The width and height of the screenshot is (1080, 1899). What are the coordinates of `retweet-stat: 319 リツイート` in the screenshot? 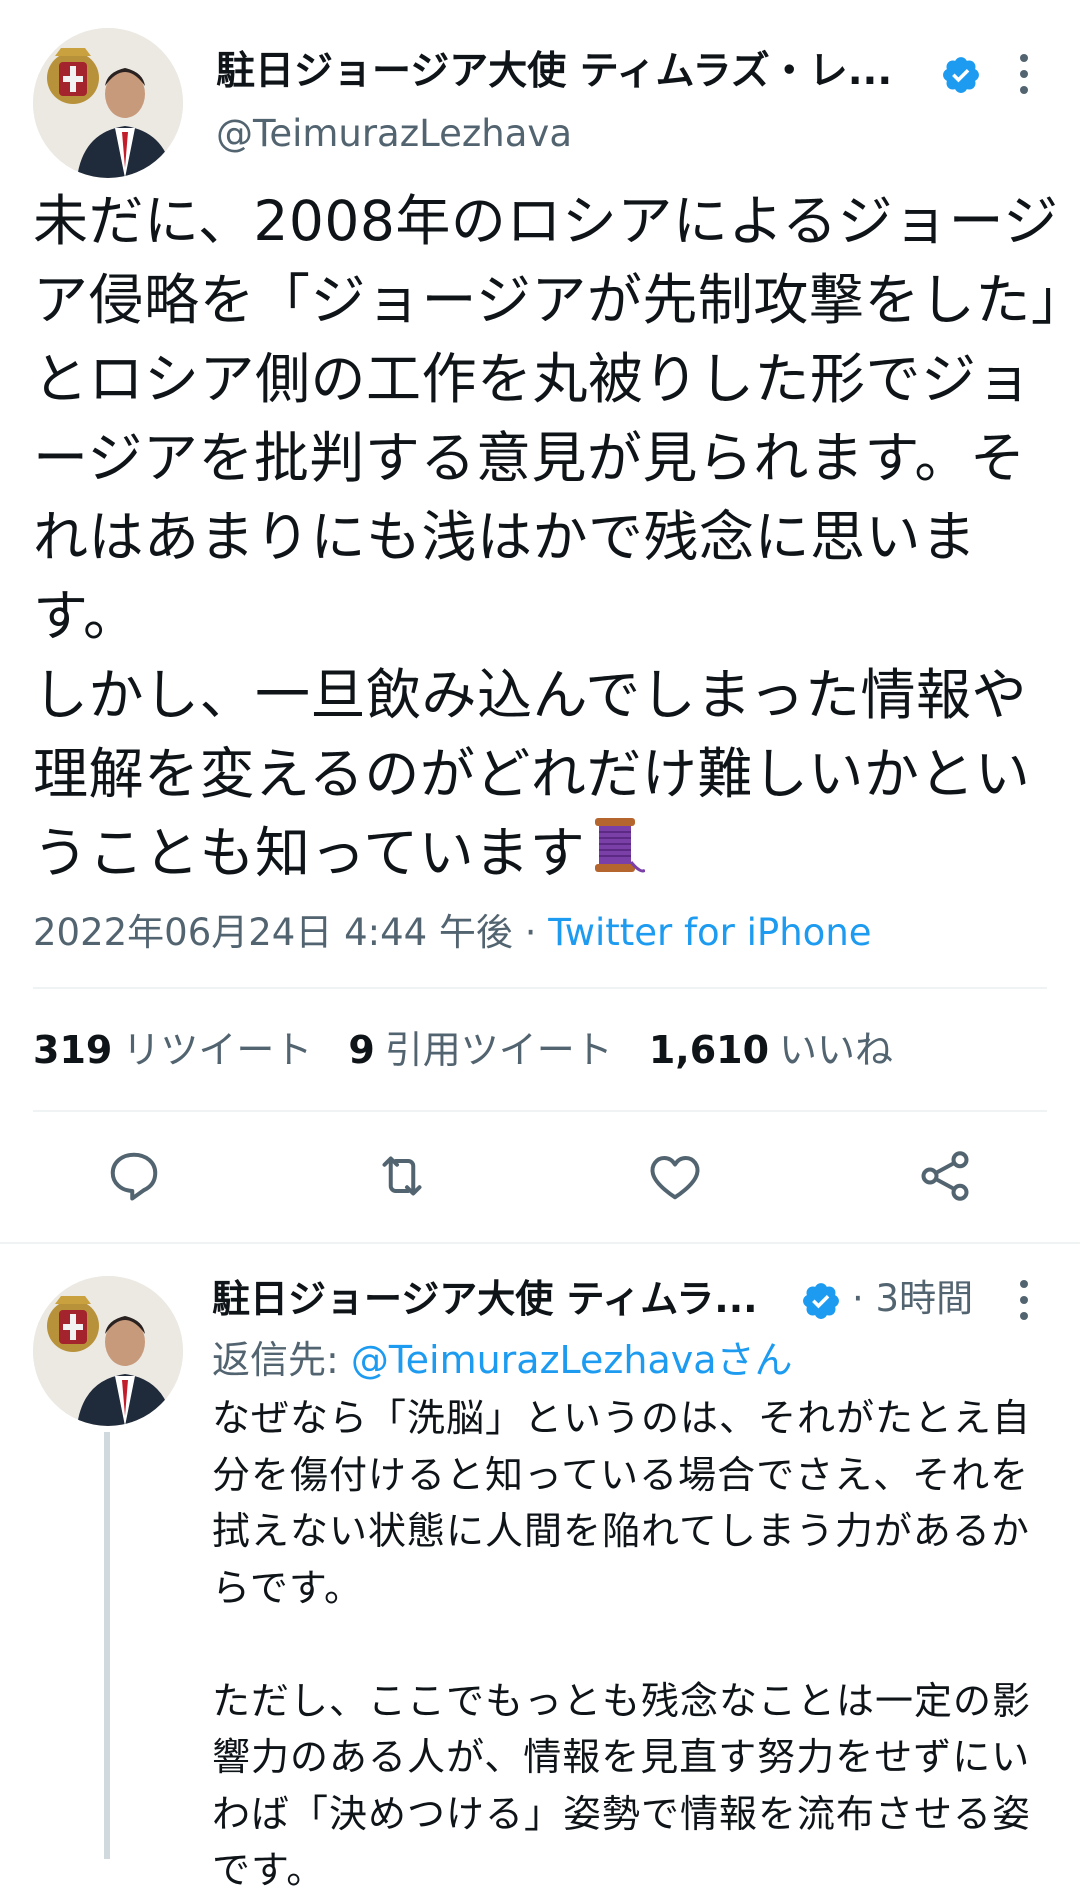 It's located at (190, 1050).